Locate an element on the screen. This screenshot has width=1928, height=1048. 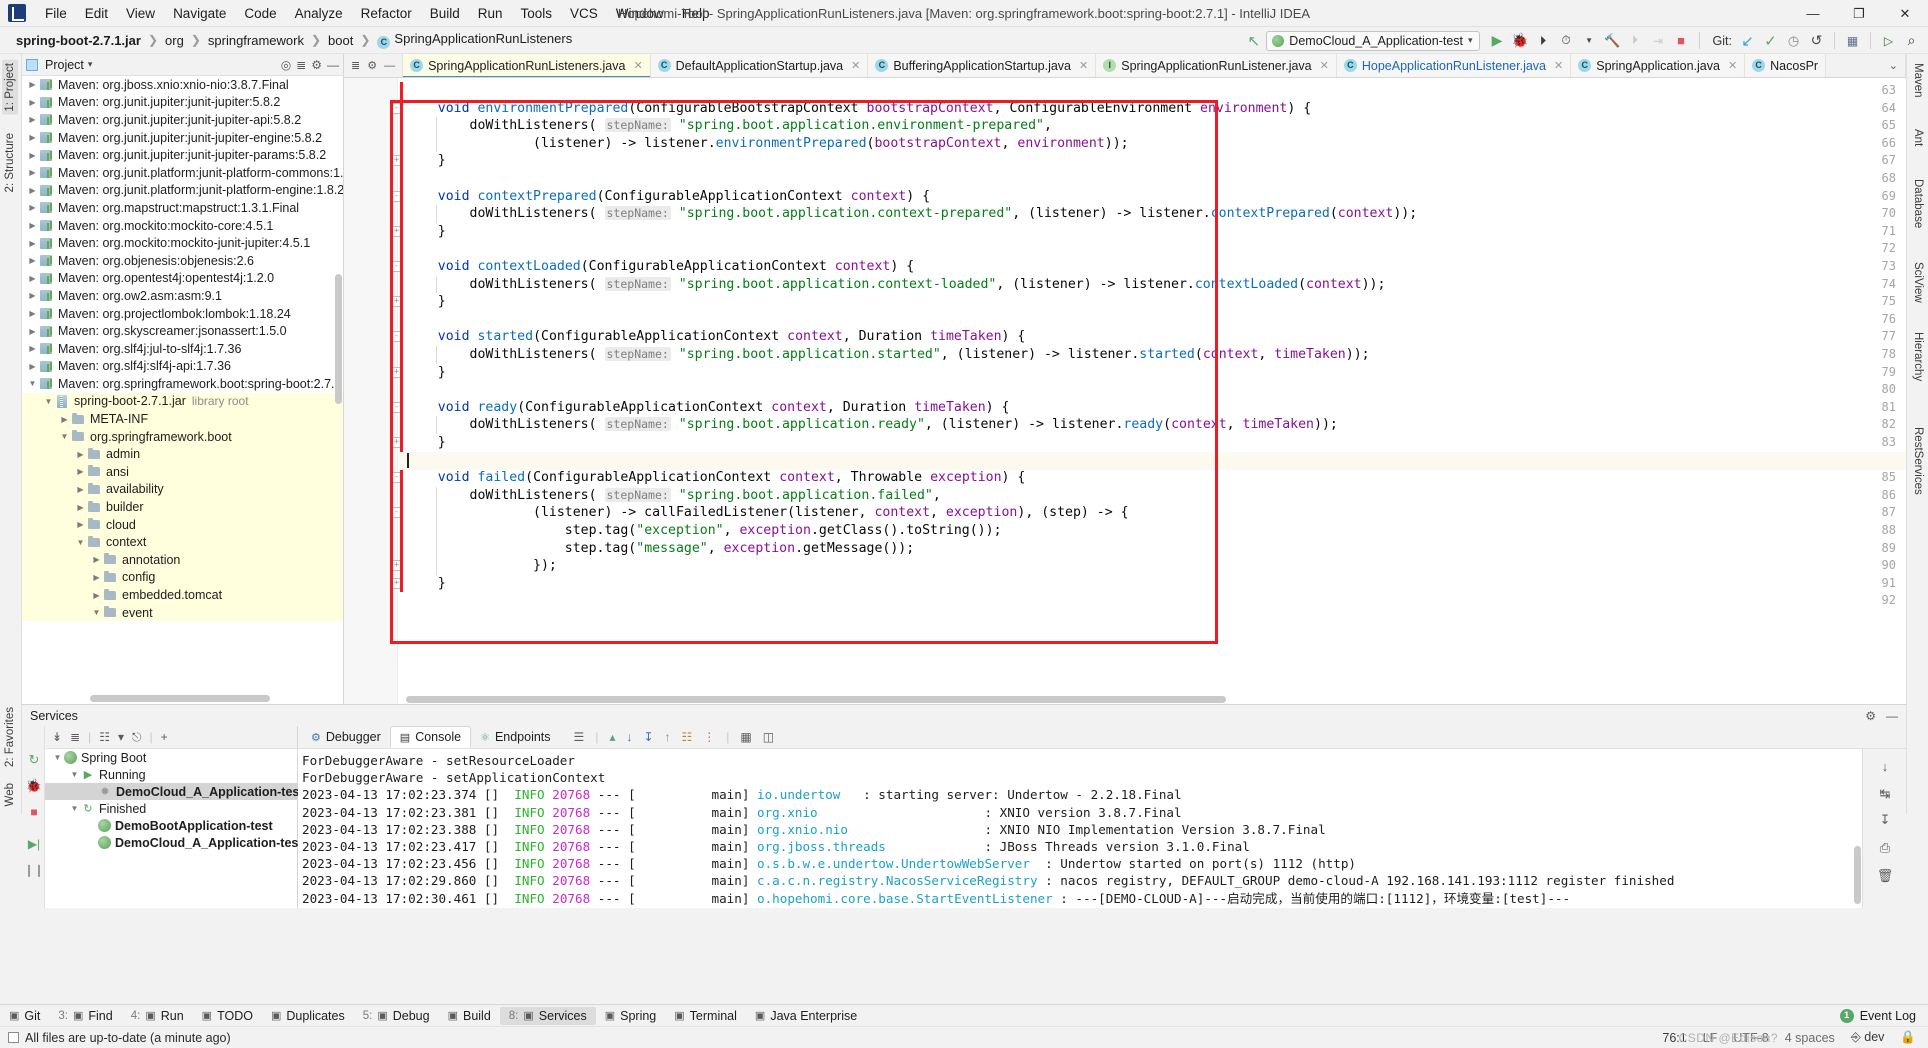
editor-tab: C DefaultApplicationStartup.java ✕ is located at coordinates (759, 65).